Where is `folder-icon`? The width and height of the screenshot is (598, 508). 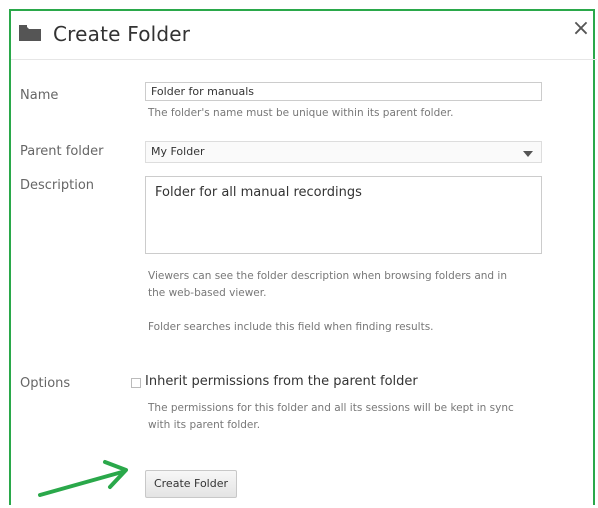
folder-icon is located at coordinates (30, 33).